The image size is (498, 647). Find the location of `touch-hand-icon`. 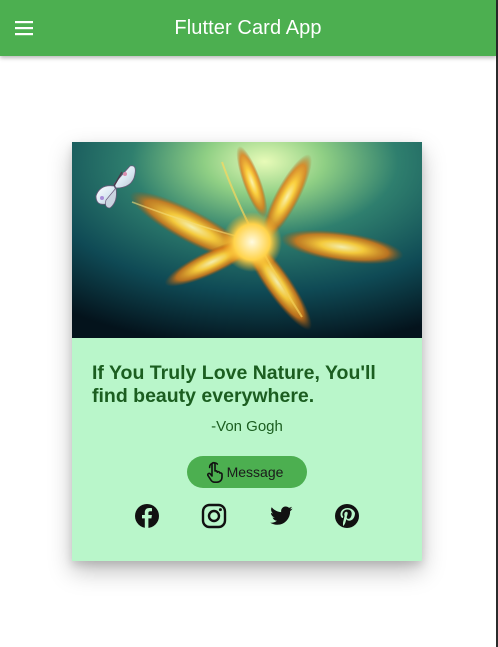

touch-hand-icon is located at coordinates (214, 472).